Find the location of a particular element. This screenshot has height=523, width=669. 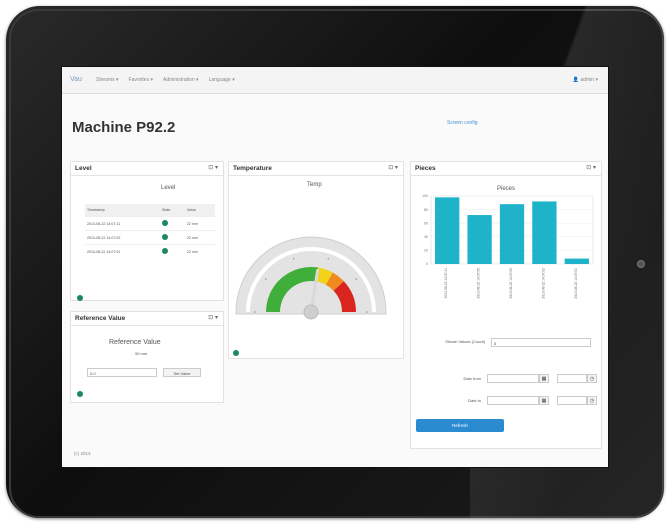

chart-title: Pieces is located at coordinates (506, 189).